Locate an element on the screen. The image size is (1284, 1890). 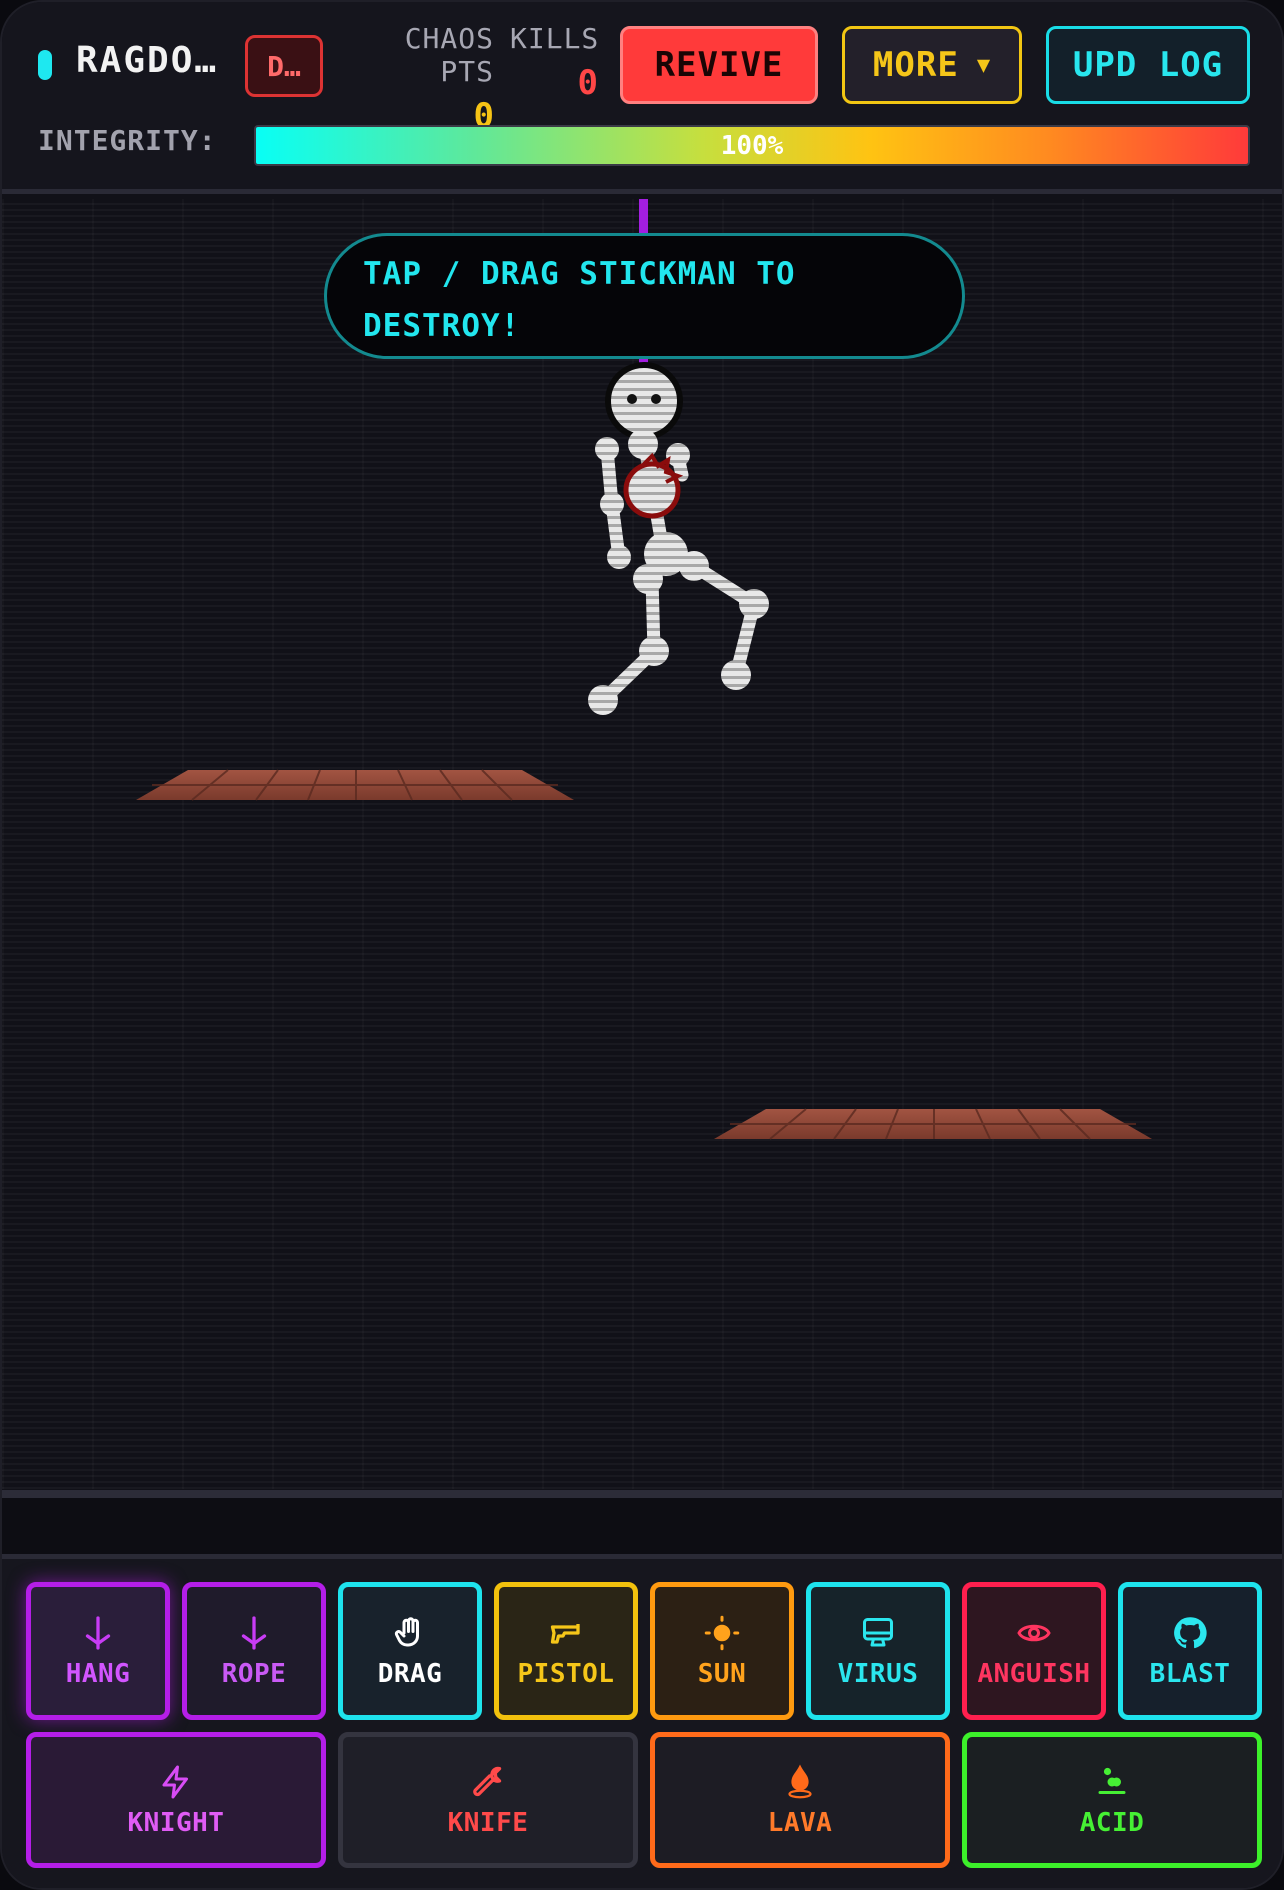
tool-rope: ROPE is located at coordinates (254, 1651).